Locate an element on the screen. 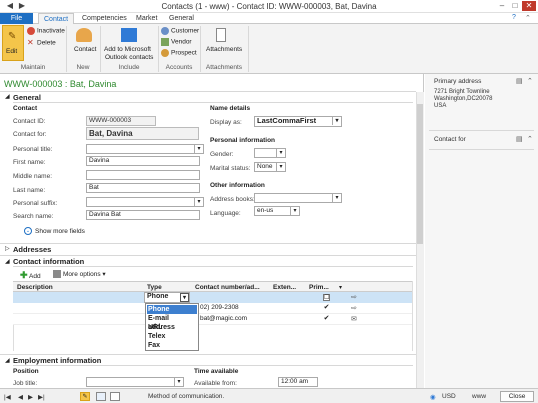 This screenshot has width=538, height=403. notification-icon: ◉ is located at coordinates (433, 397).